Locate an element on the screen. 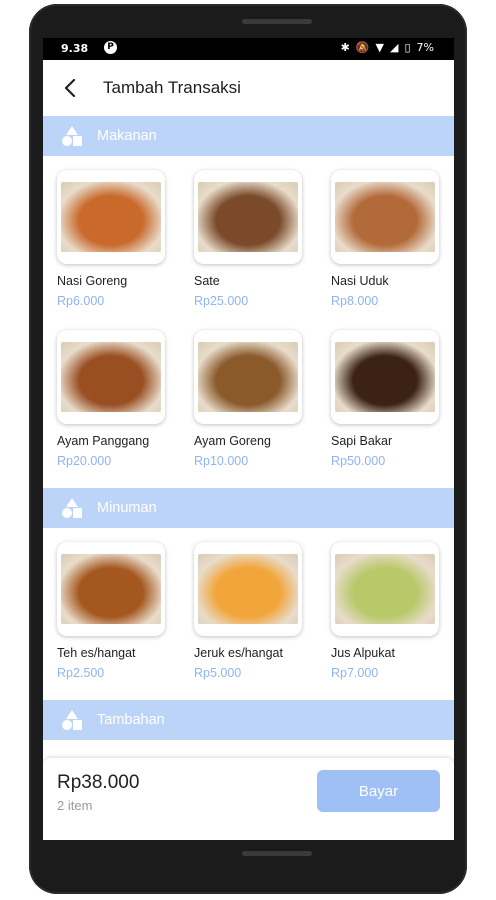  app-notification-icon: P is located at coordinates (110, 47).